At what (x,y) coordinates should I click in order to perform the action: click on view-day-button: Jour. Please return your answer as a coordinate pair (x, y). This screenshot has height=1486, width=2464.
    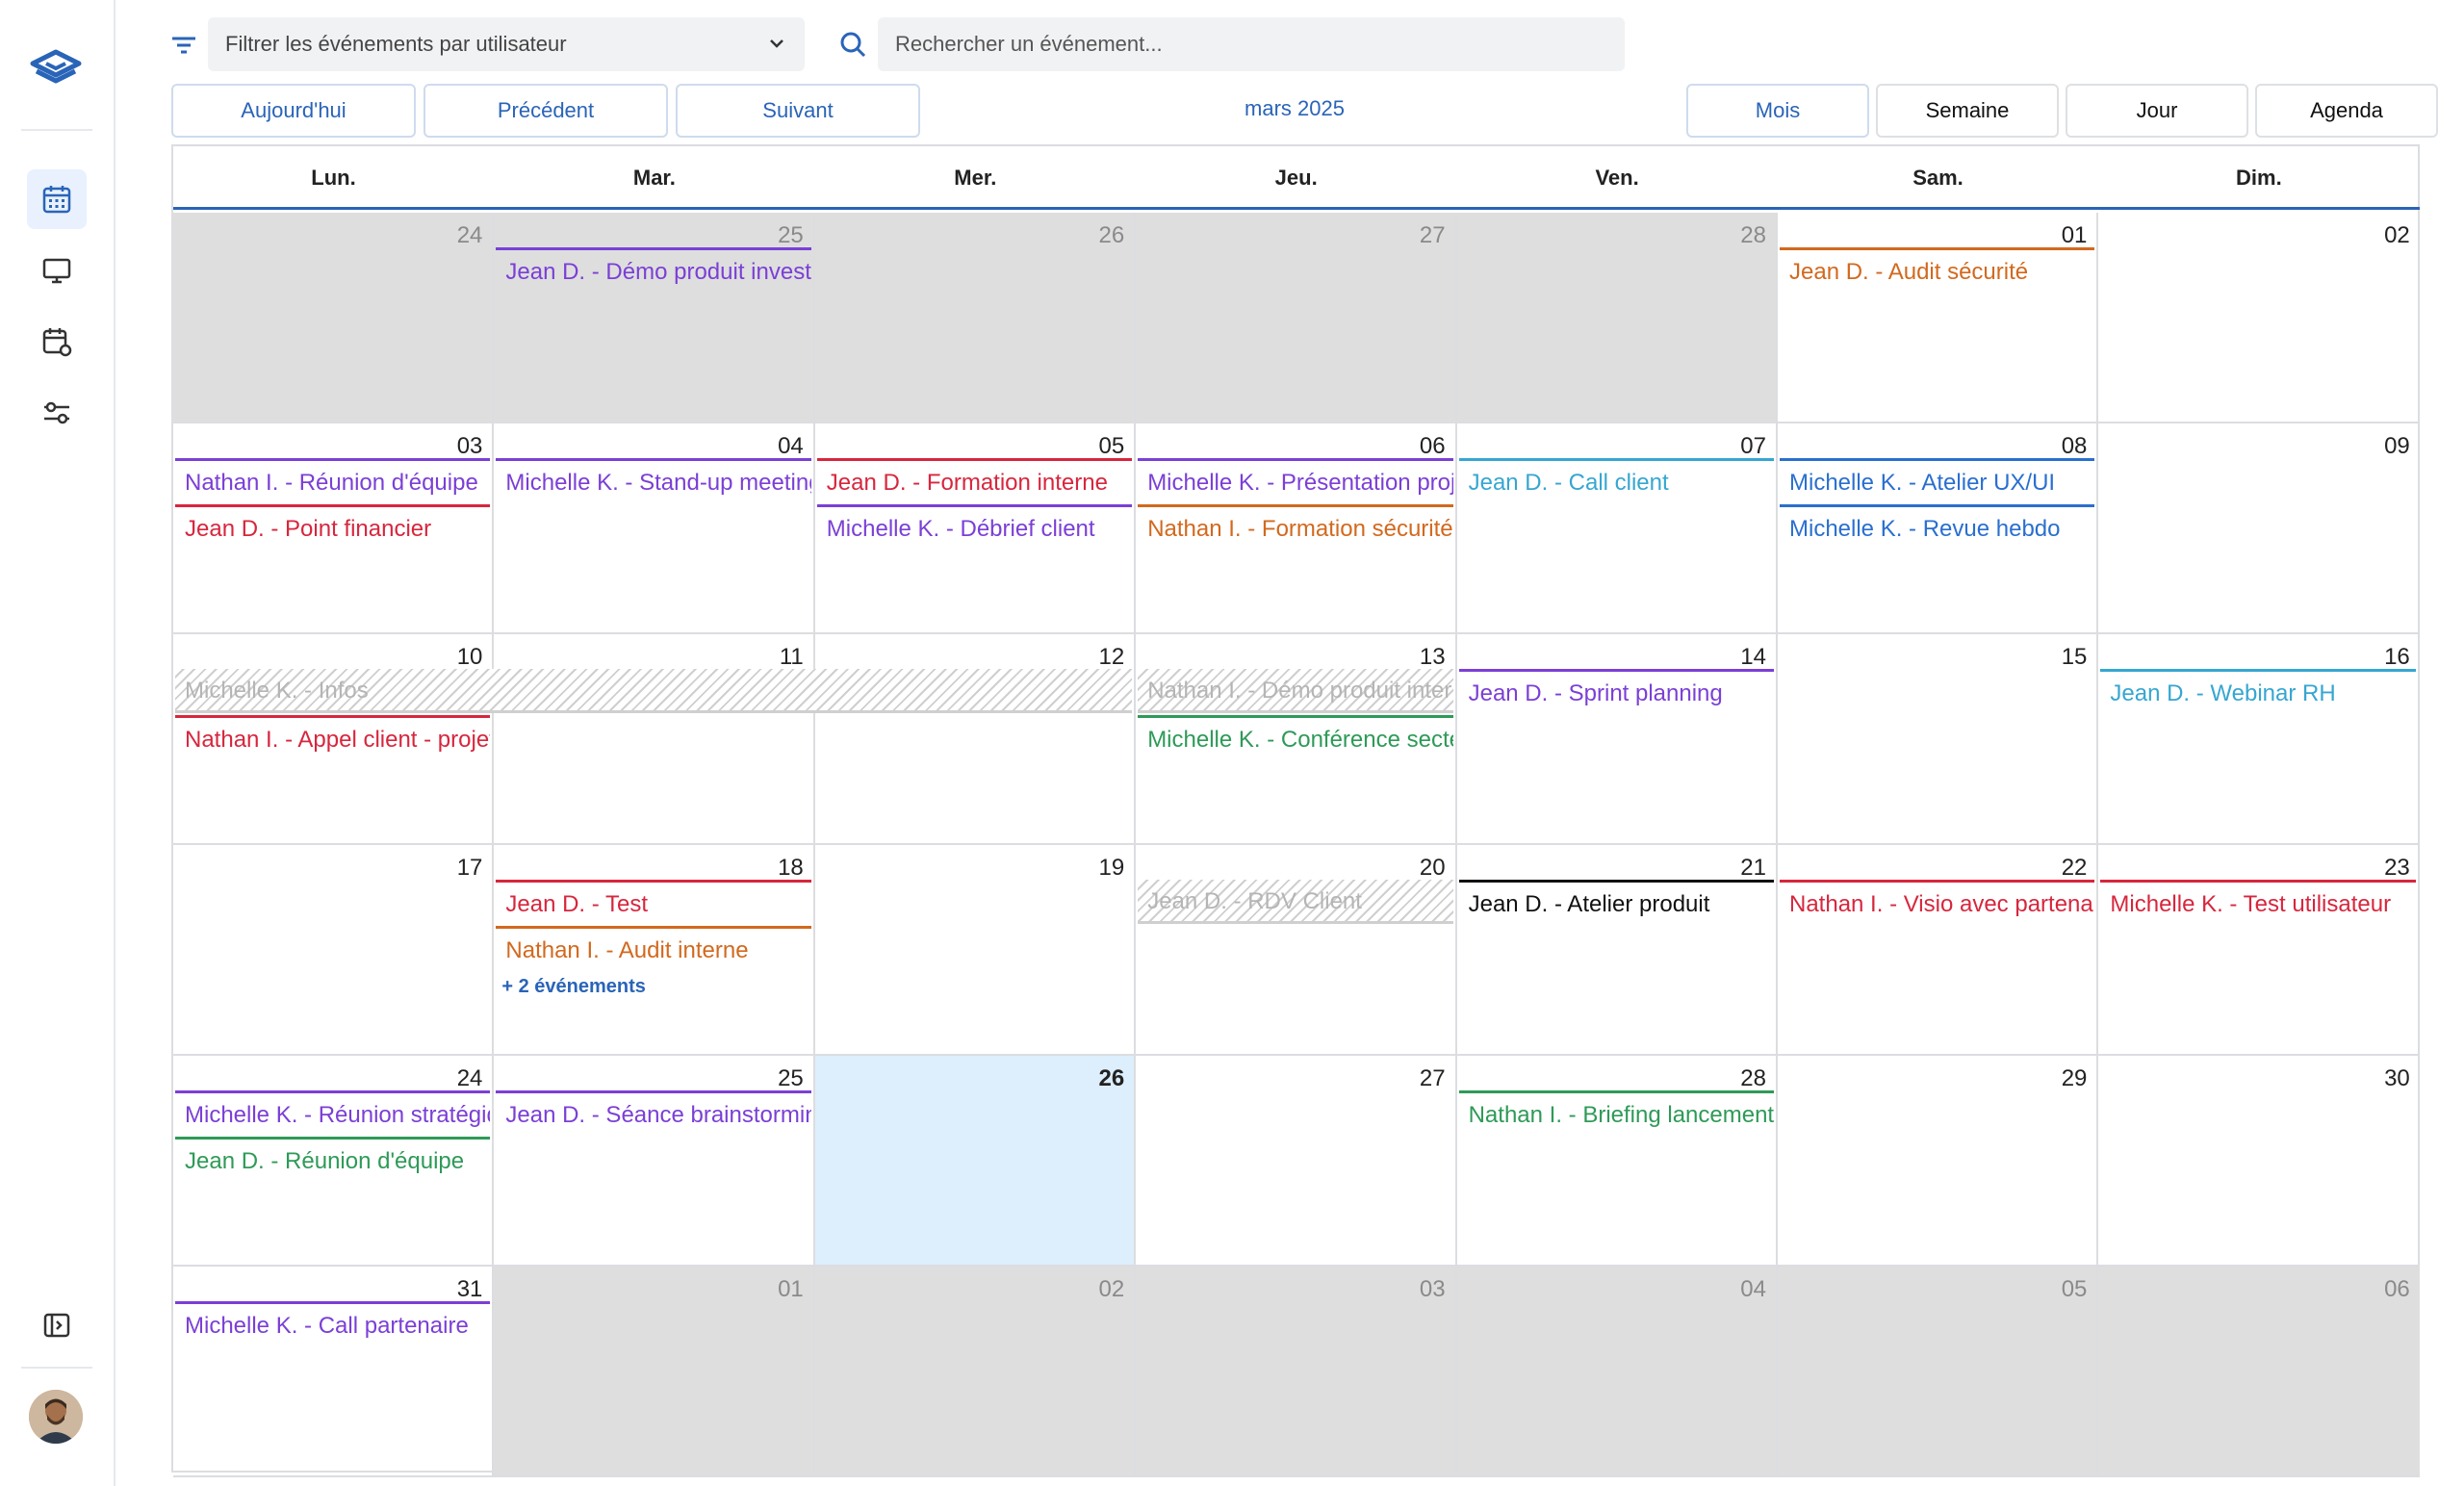
    Looking at the image, I should click on (2157, 111).